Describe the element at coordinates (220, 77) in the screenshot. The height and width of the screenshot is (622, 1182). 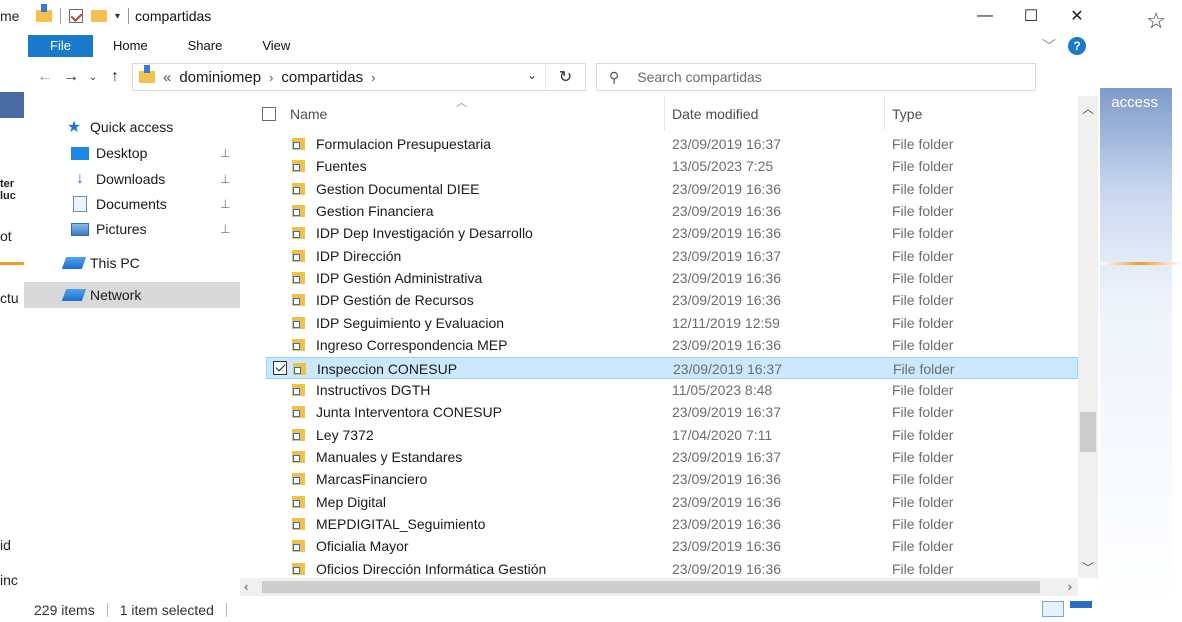
I see `breadcrumb-item: dominiomep` at that location.